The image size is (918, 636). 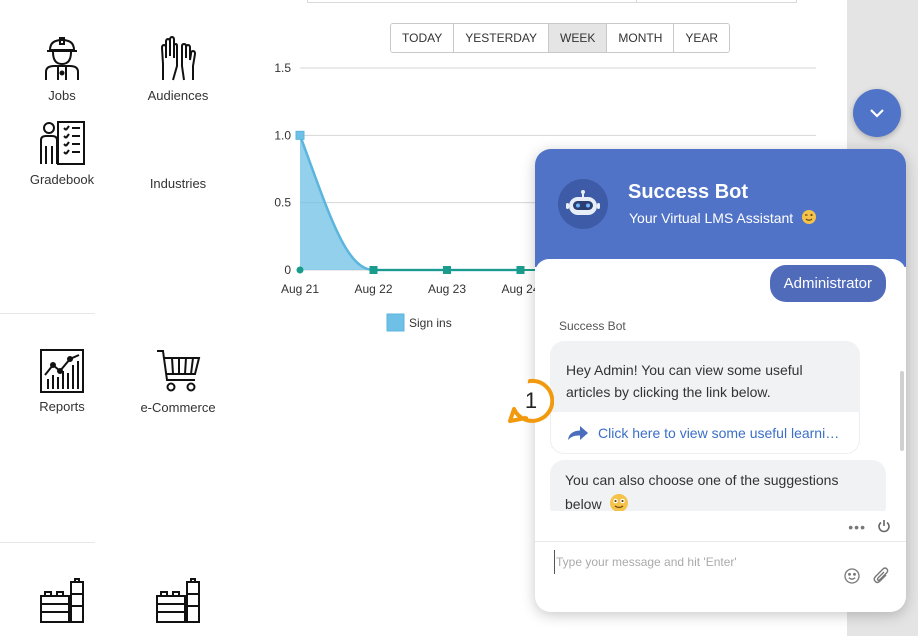 I want to click on bot-sender-label: Success Bot, so click(x=592, y=326).